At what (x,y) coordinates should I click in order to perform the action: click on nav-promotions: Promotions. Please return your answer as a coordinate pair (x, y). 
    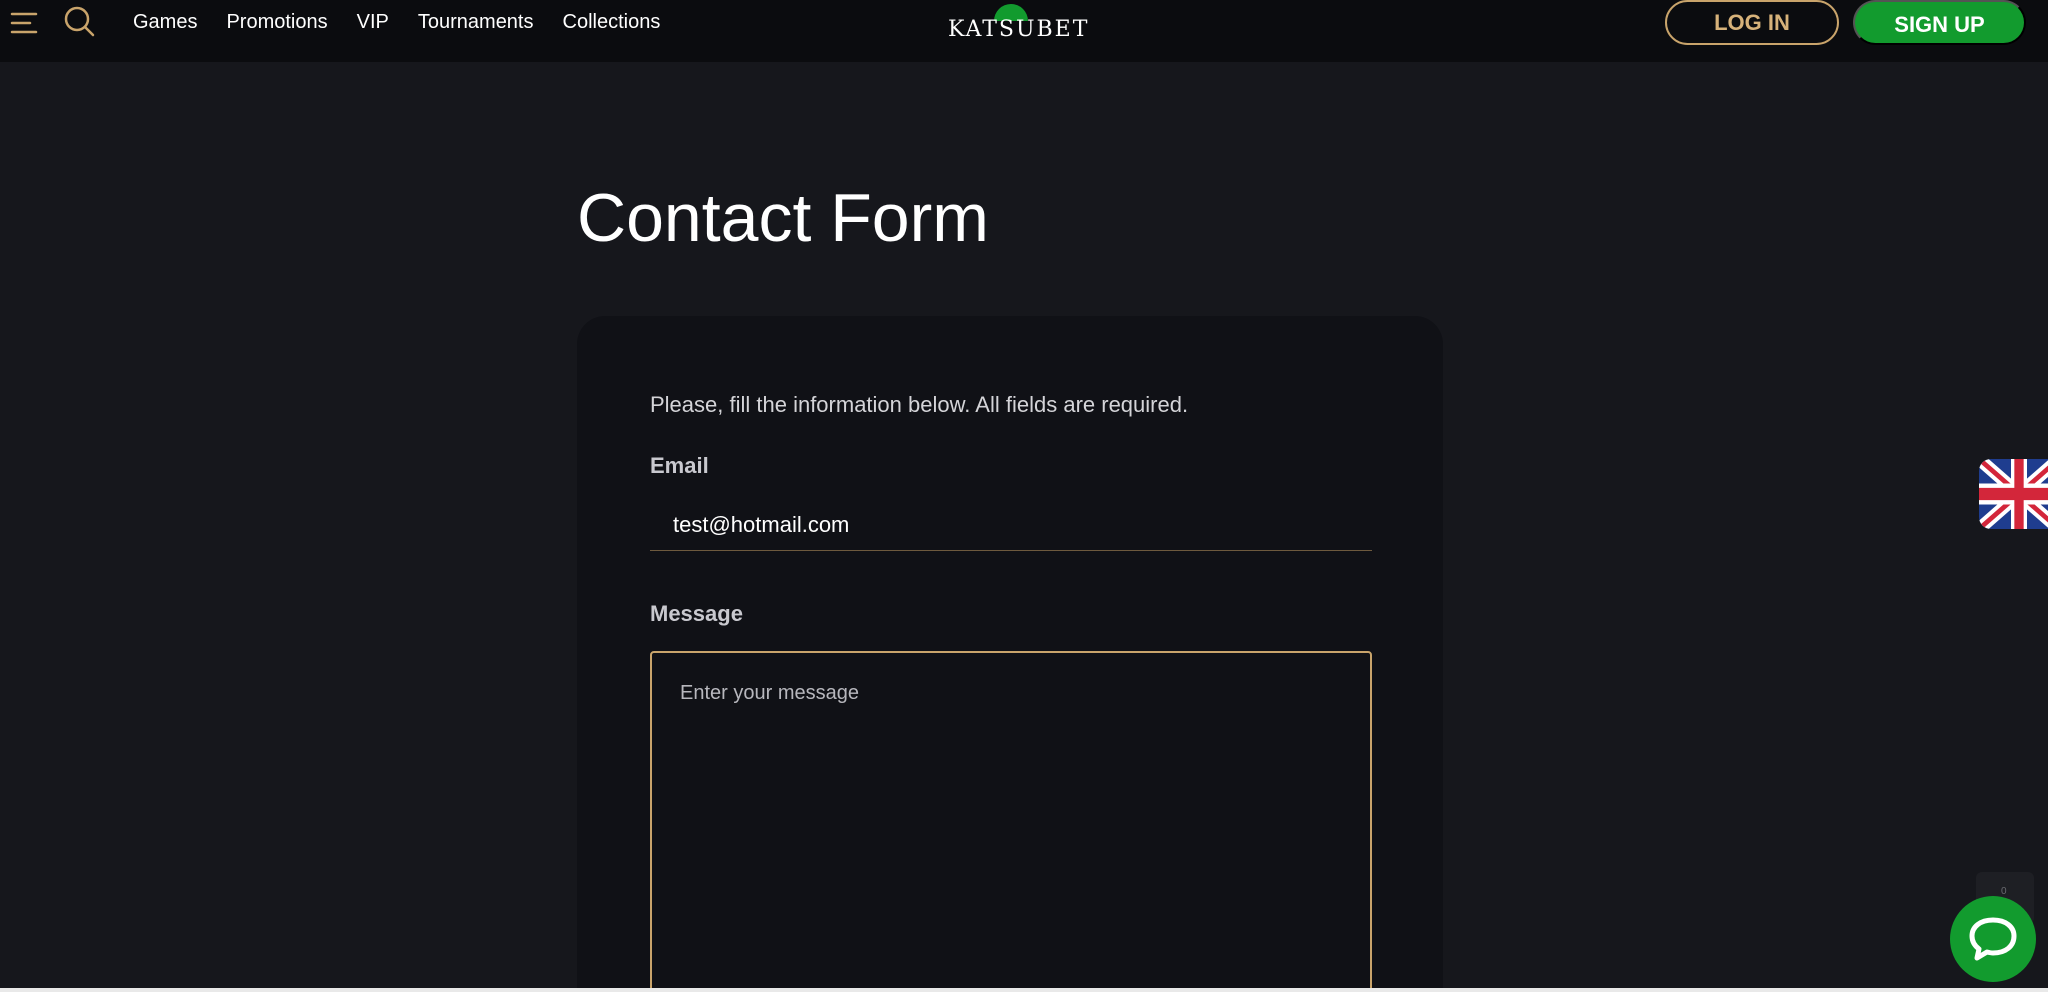
    Looking at the image, I should click on (276, 22).